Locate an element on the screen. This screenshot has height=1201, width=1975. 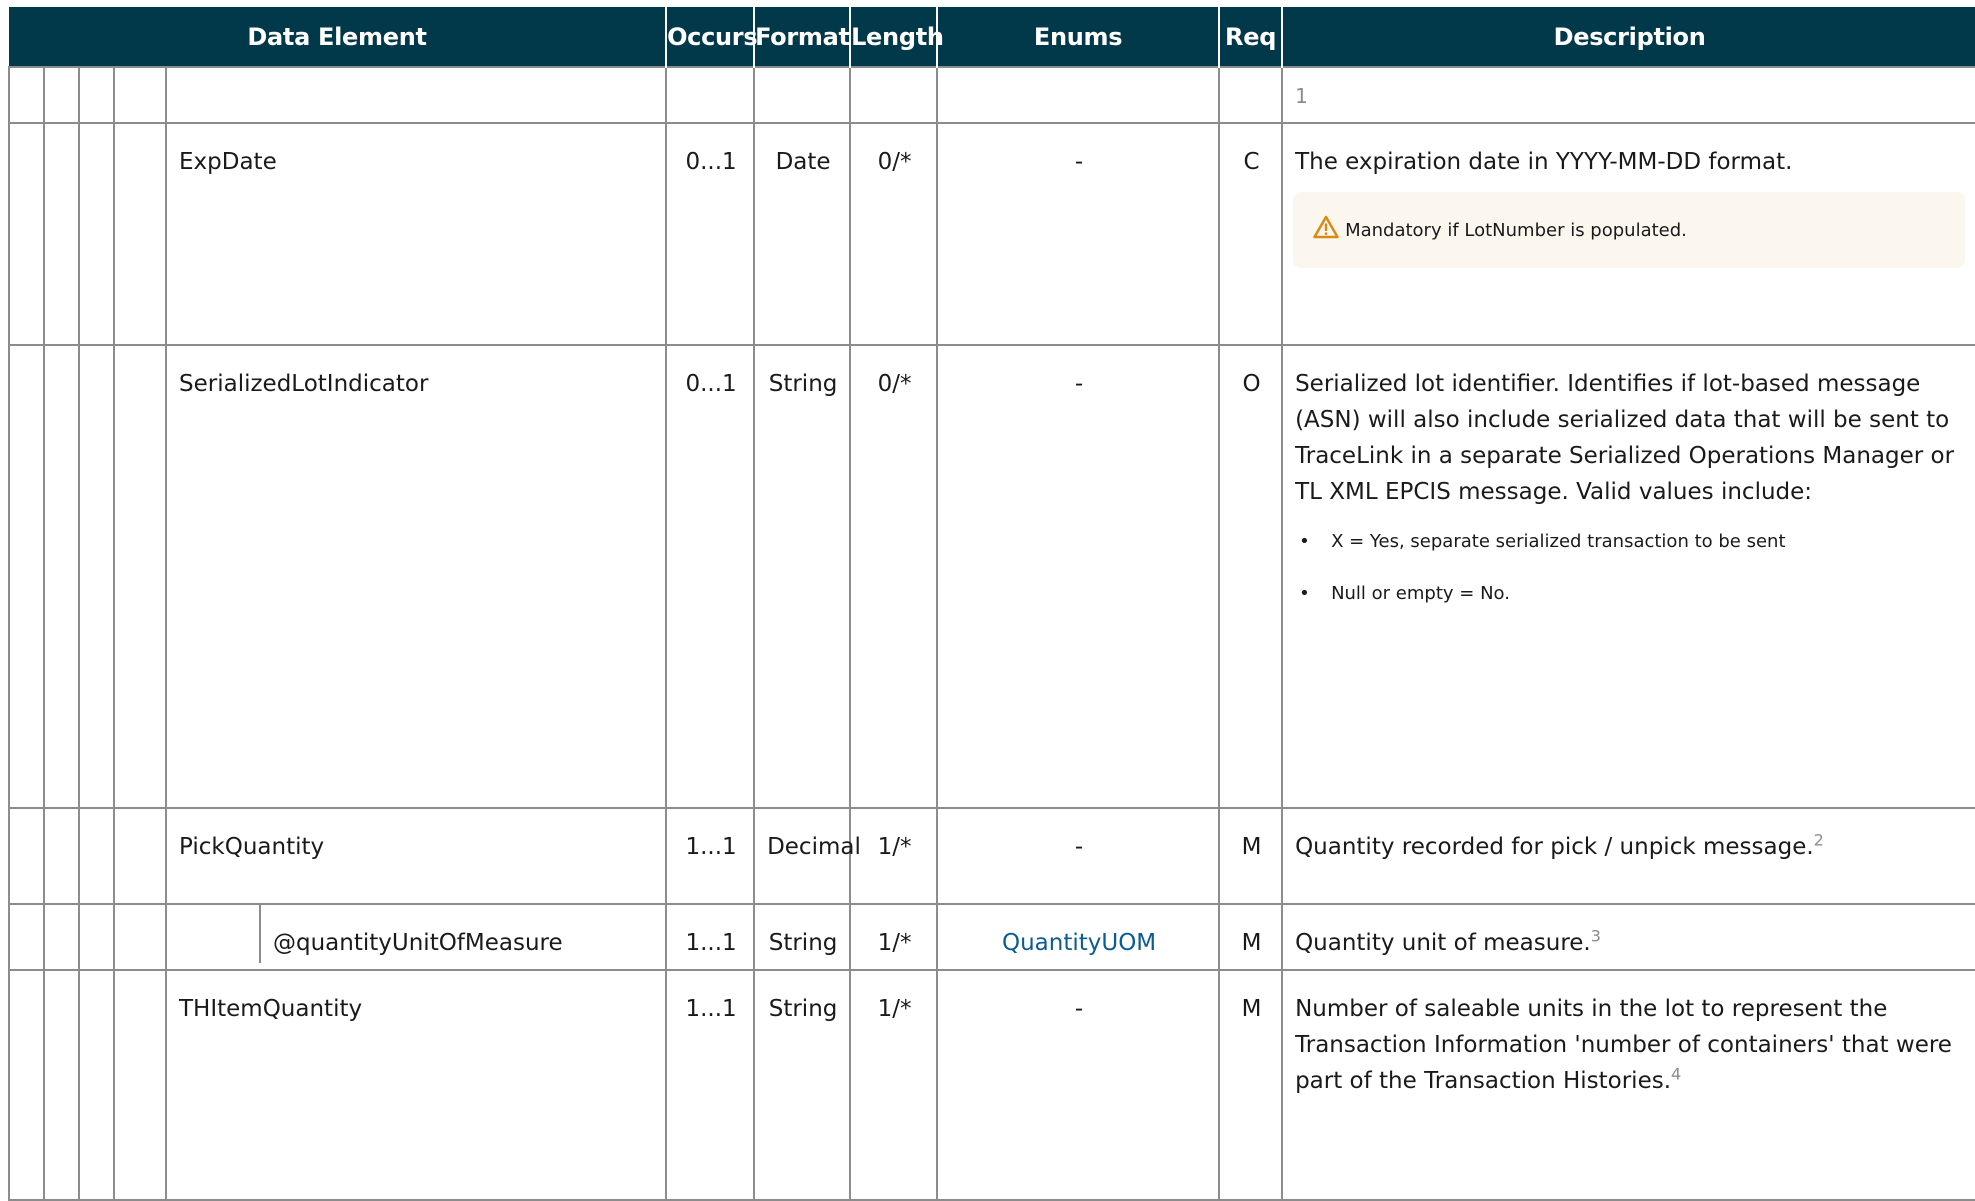
name-cell is located at coordinates (416, 95).